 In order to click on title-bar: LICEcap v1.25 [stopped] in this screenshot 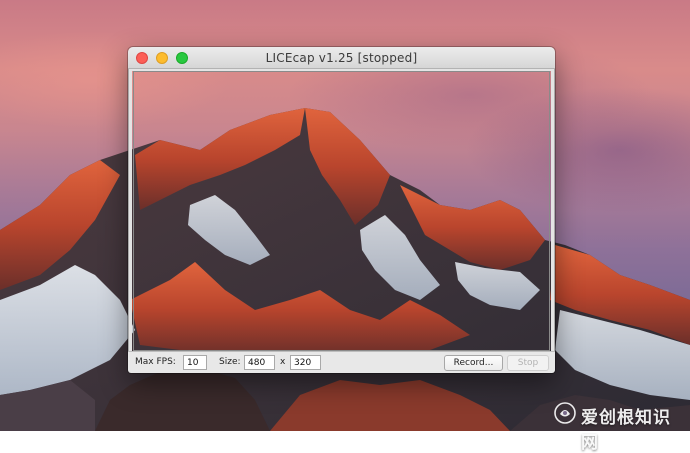, I will do `click(341, 58)`.